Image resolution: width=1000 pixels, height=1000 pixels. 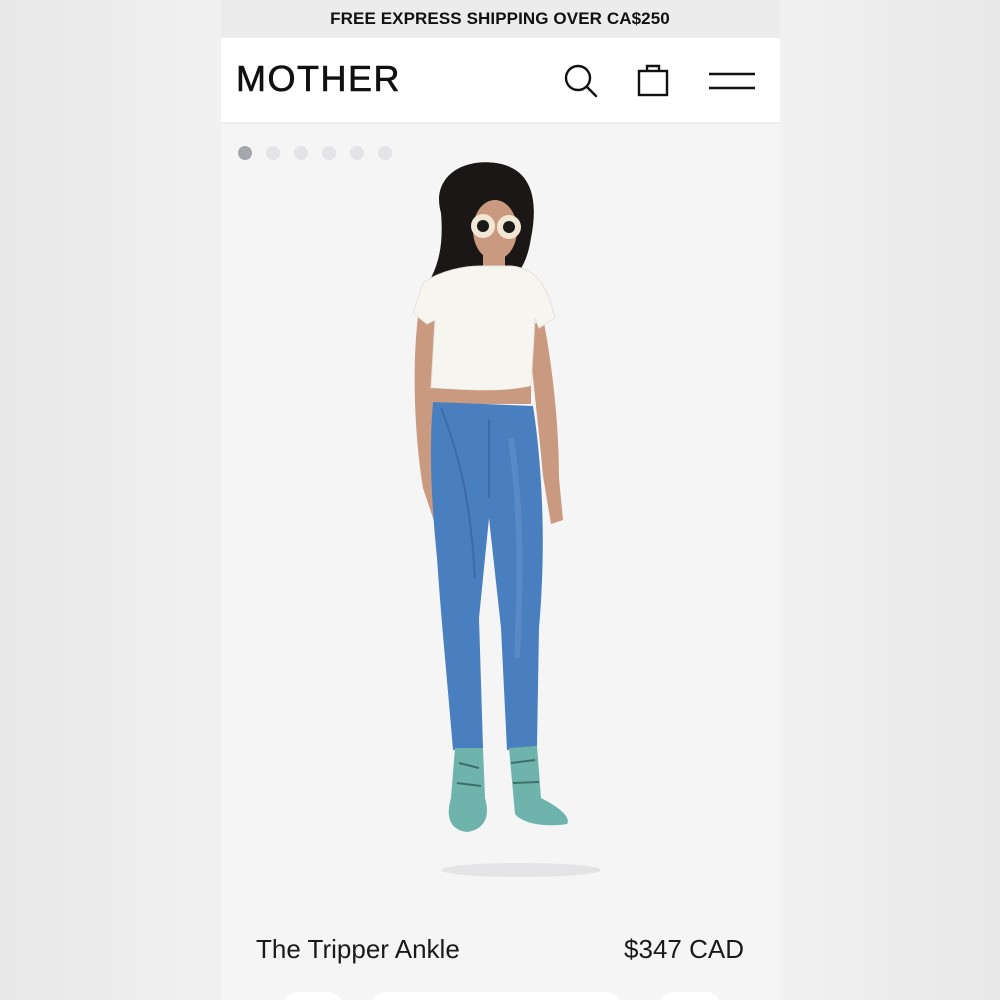 I want to click on bottom-controls-partial, so click(x=500, y=994).